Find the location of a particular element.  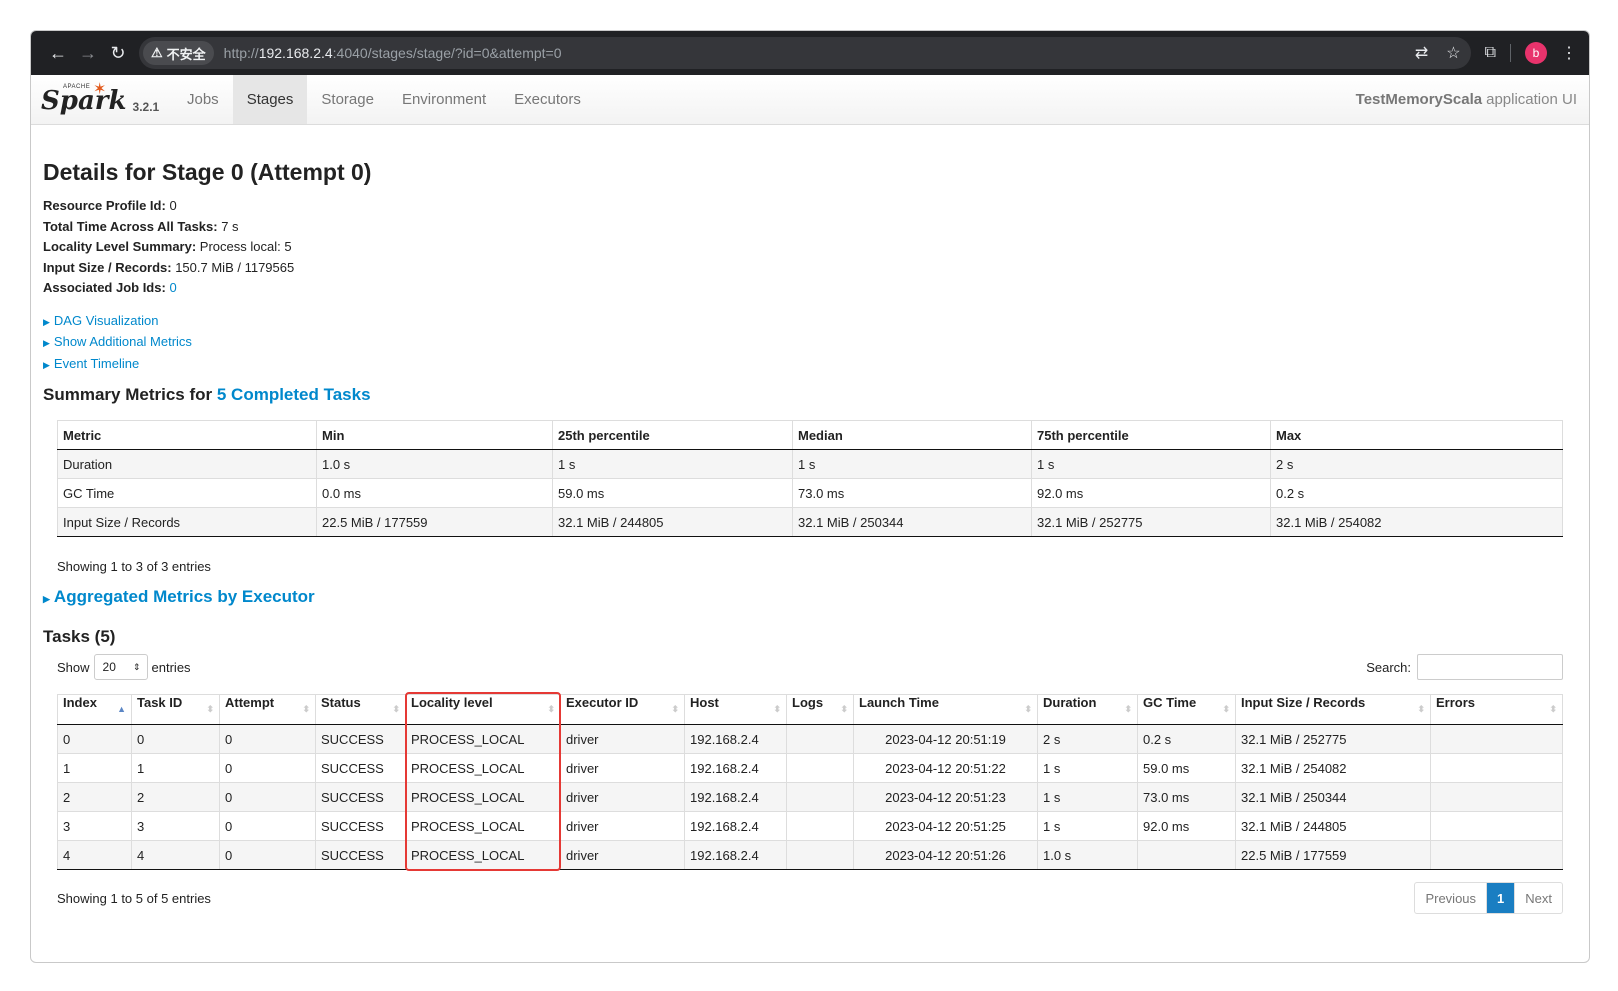

tab-jobs: Jobs is located at coordinates (203, 99).